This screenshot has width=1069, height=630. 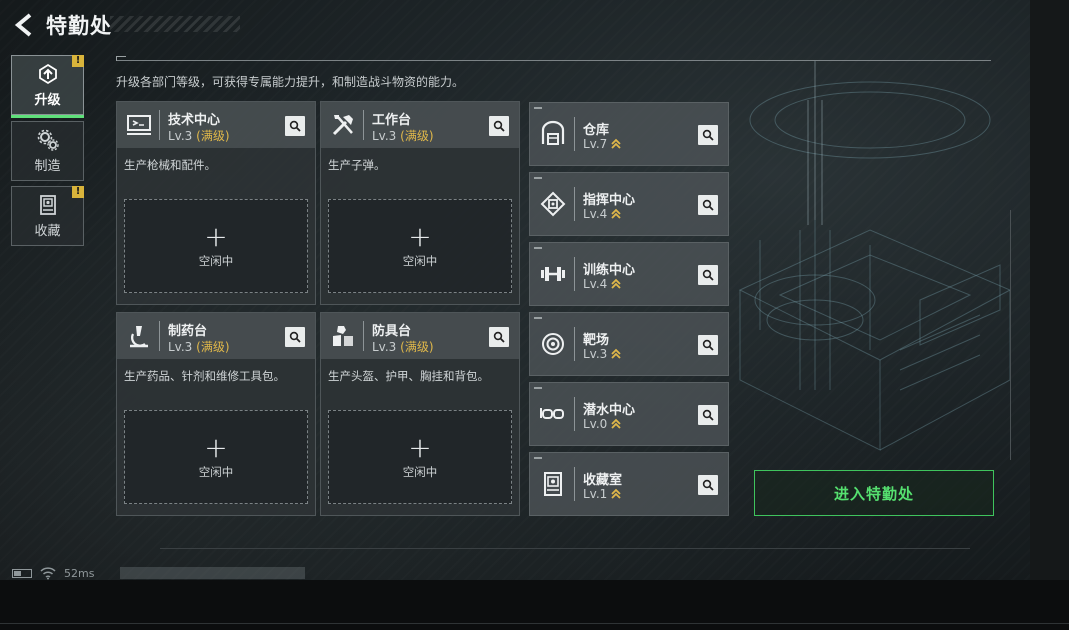 I want to click on upgrade-icon, so click(x=47, y=74).